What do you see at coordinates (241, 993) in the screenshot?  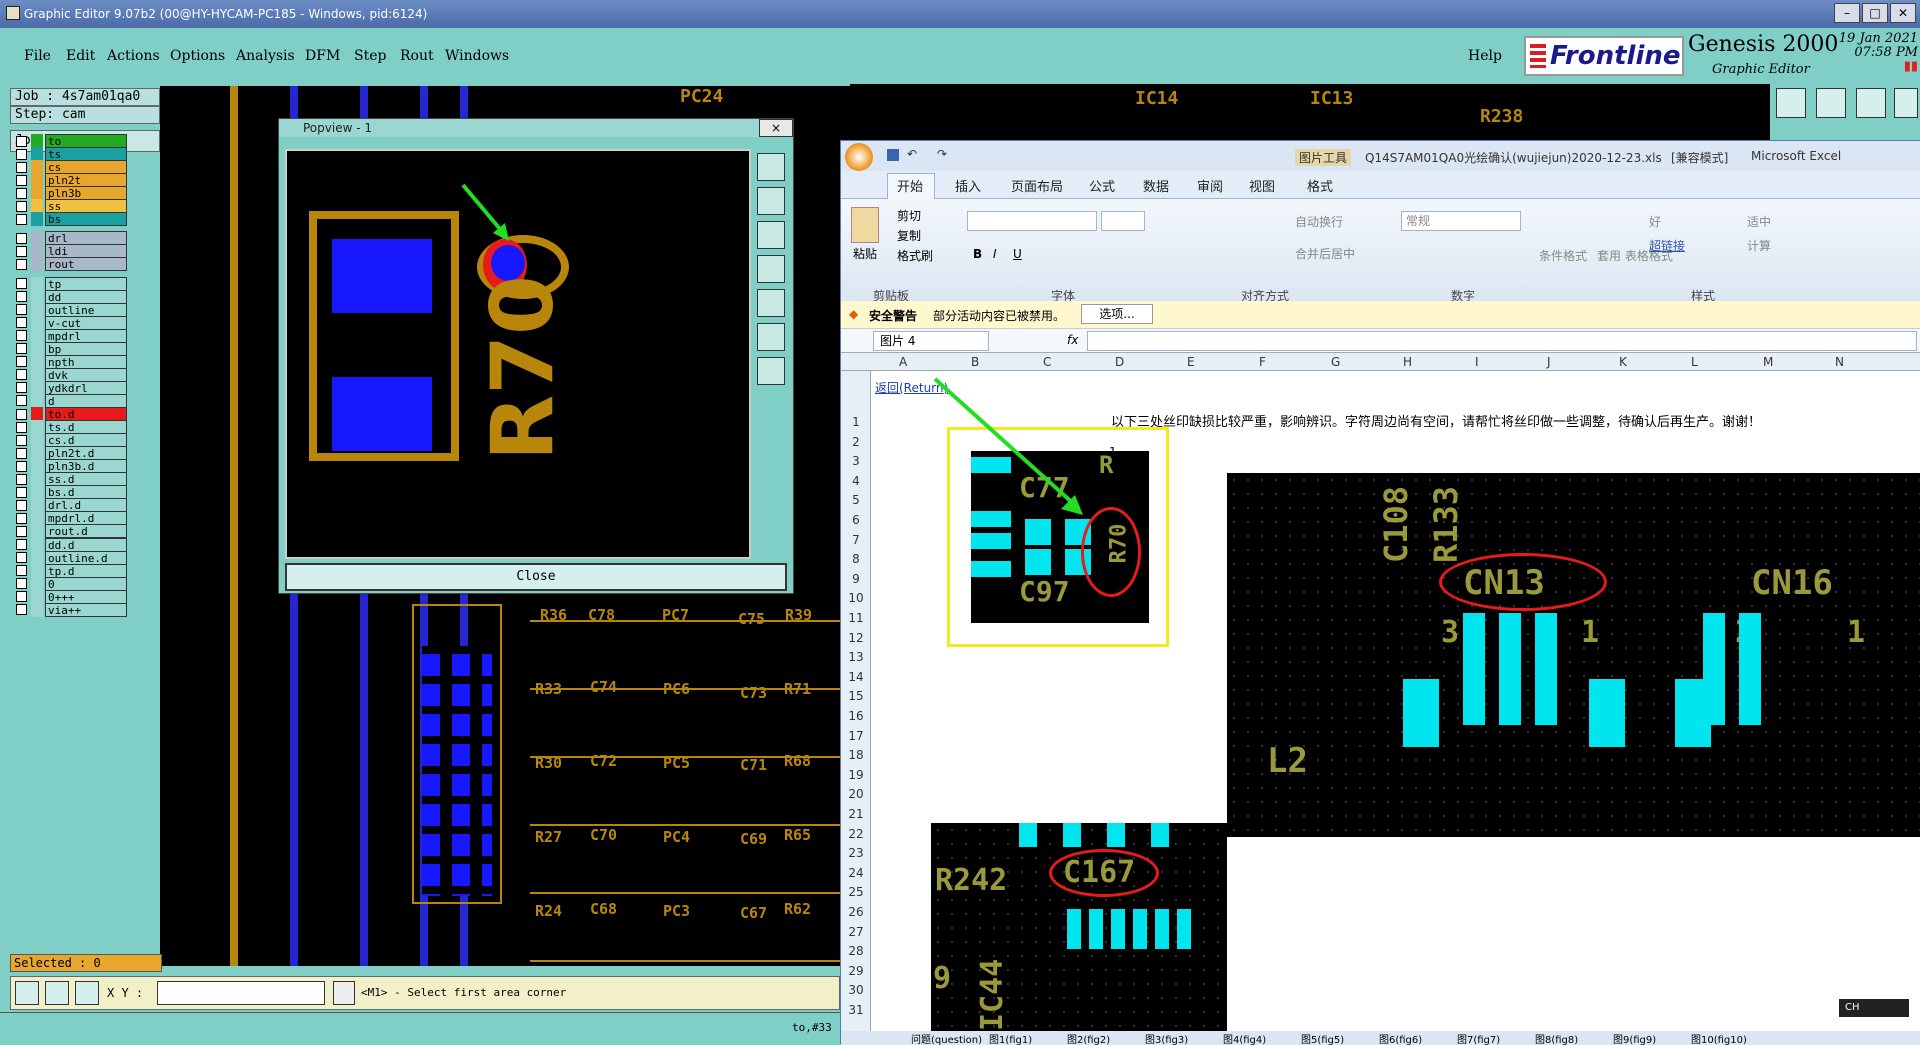 I see `xy-input` at bounding box center [241, 993].